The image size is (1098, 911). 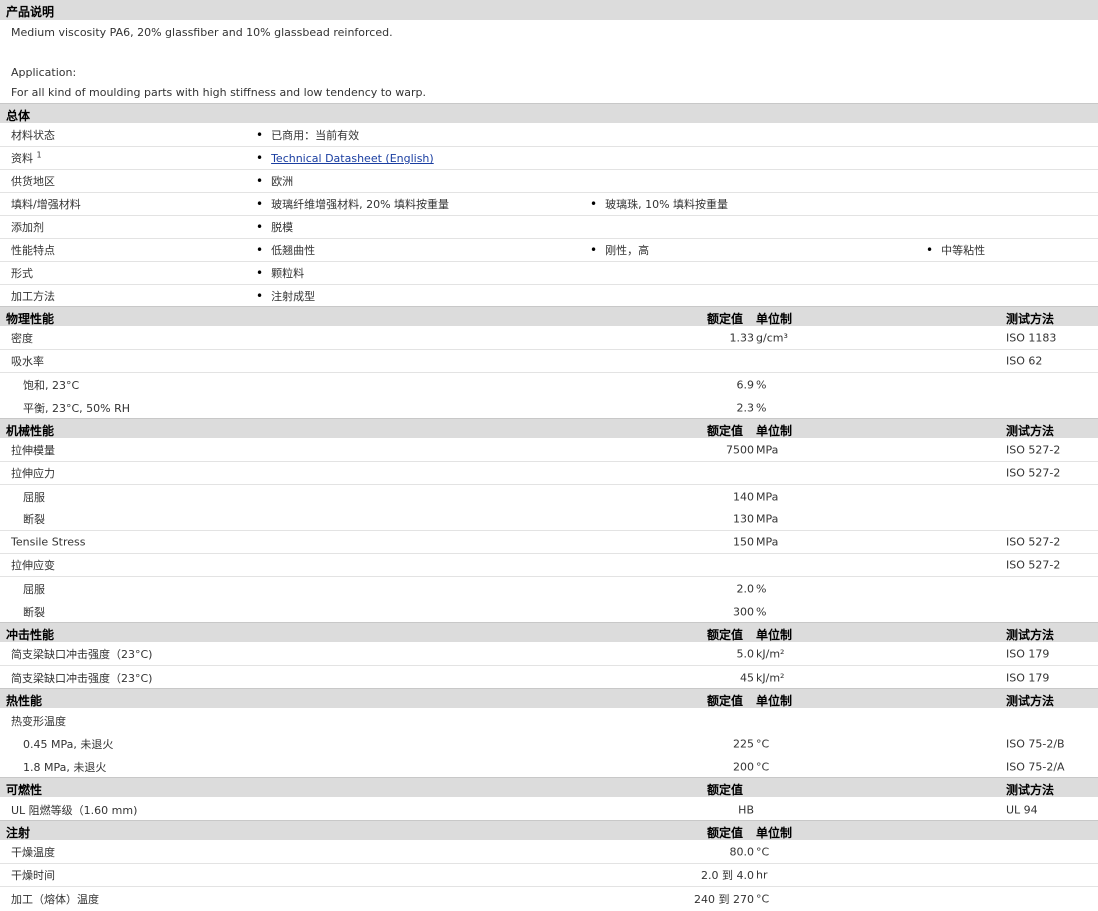 I want to click on general-row: 材料状态 已商用：当前有效, so click(x=549, y=135).